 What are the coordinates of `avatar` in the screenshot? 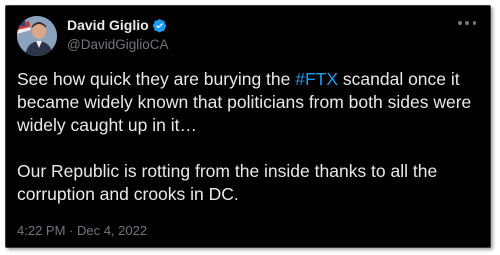 It's located at (37, 36).